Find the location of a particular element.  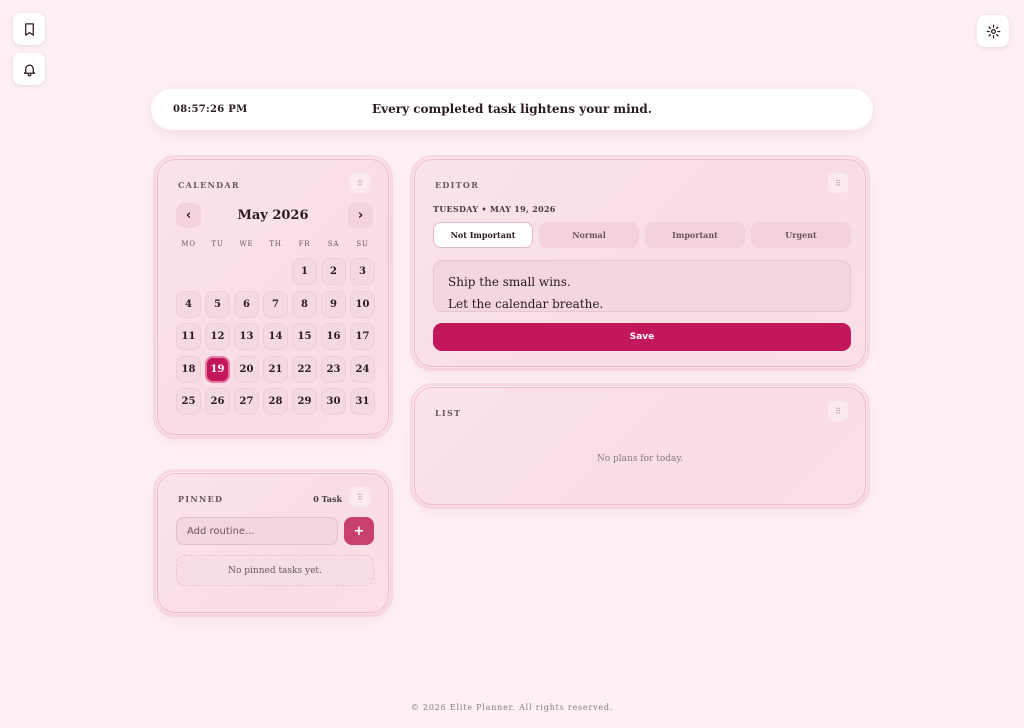

calendar-day: 6 is located at coordinates (246, 304).